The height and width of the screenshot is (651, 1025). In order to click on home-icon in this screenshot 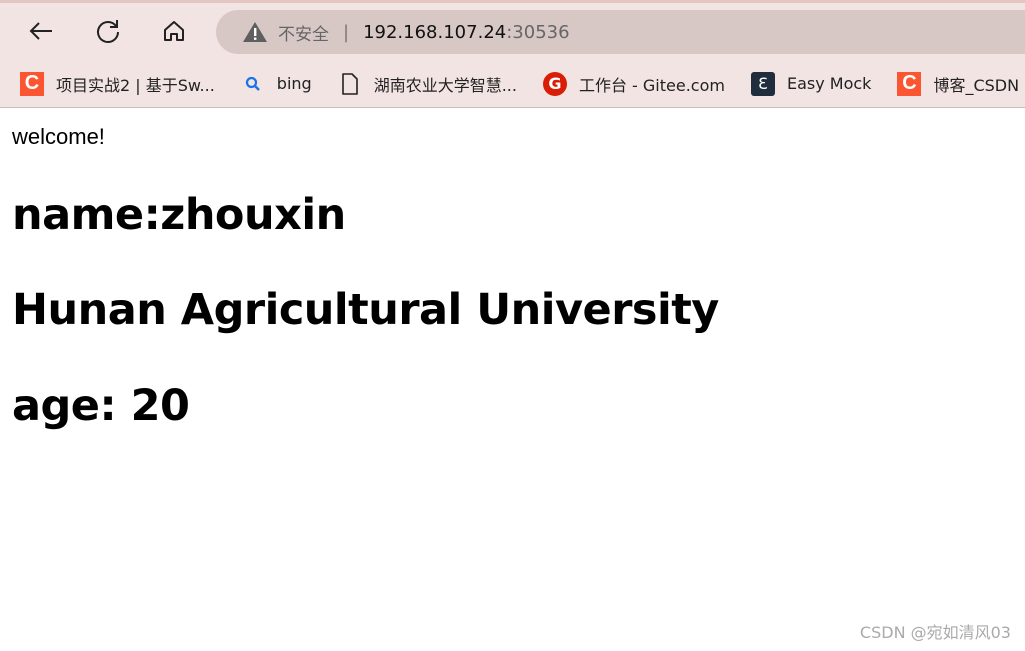, I will do `click(174, 31)`.